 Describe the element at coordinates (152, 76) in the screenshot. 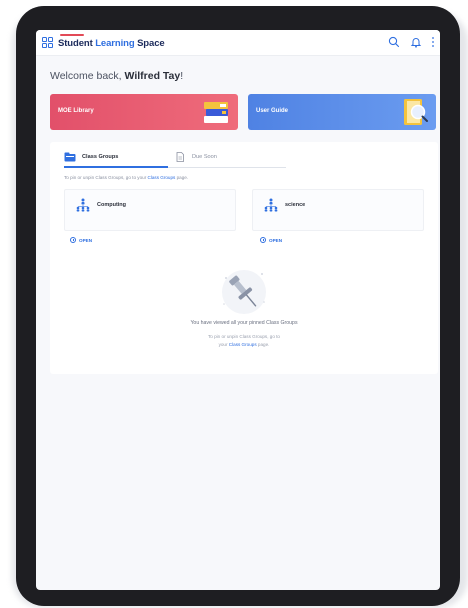

I see `user-name: Wilfred Tay` at that location.